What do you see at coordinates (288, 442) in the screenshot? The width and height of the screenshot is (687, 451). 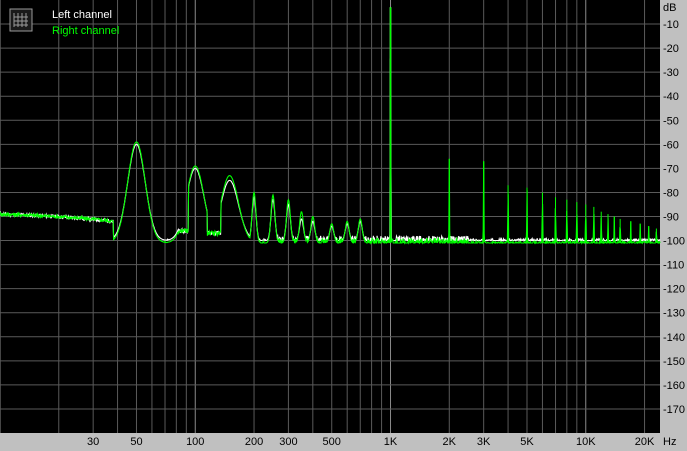 I see `x-tick-label: 300` at bounding box center [288, 442].